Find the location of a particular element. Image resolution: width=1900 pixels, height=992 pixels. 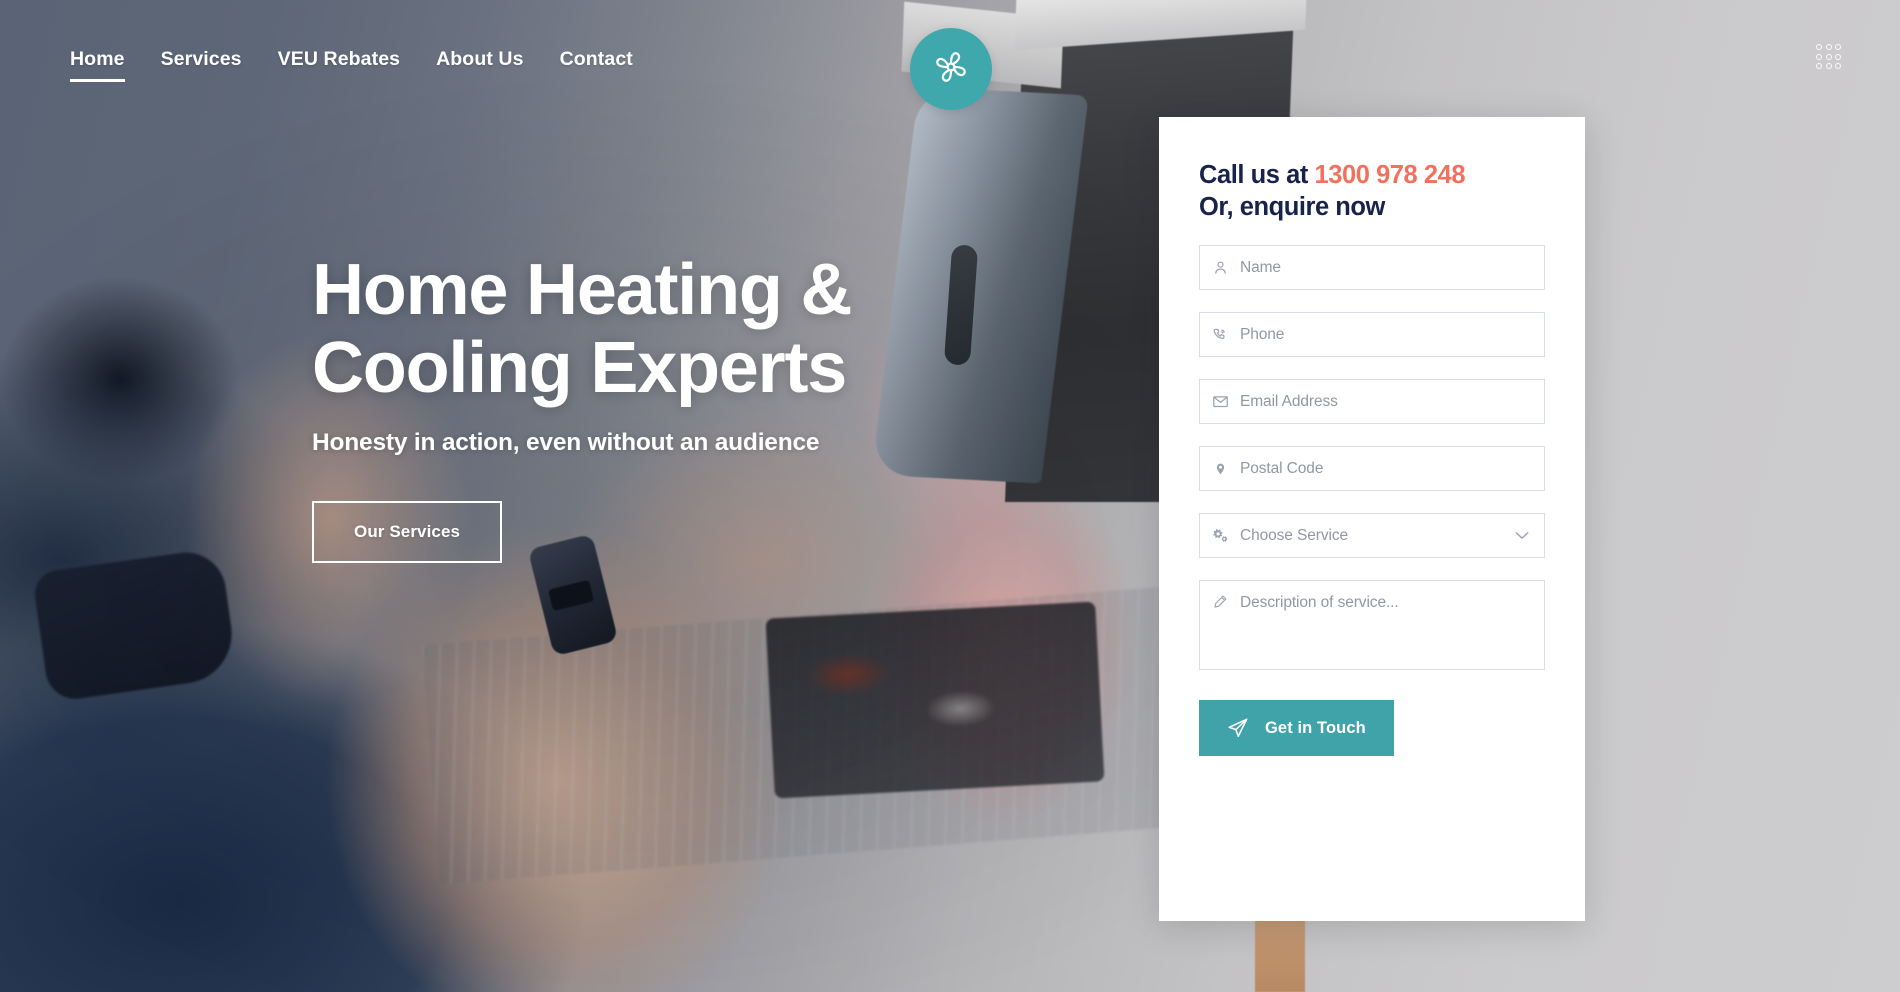

call-us-line: Call us at 1300 978 248 is located at coordinates (1372, 175).